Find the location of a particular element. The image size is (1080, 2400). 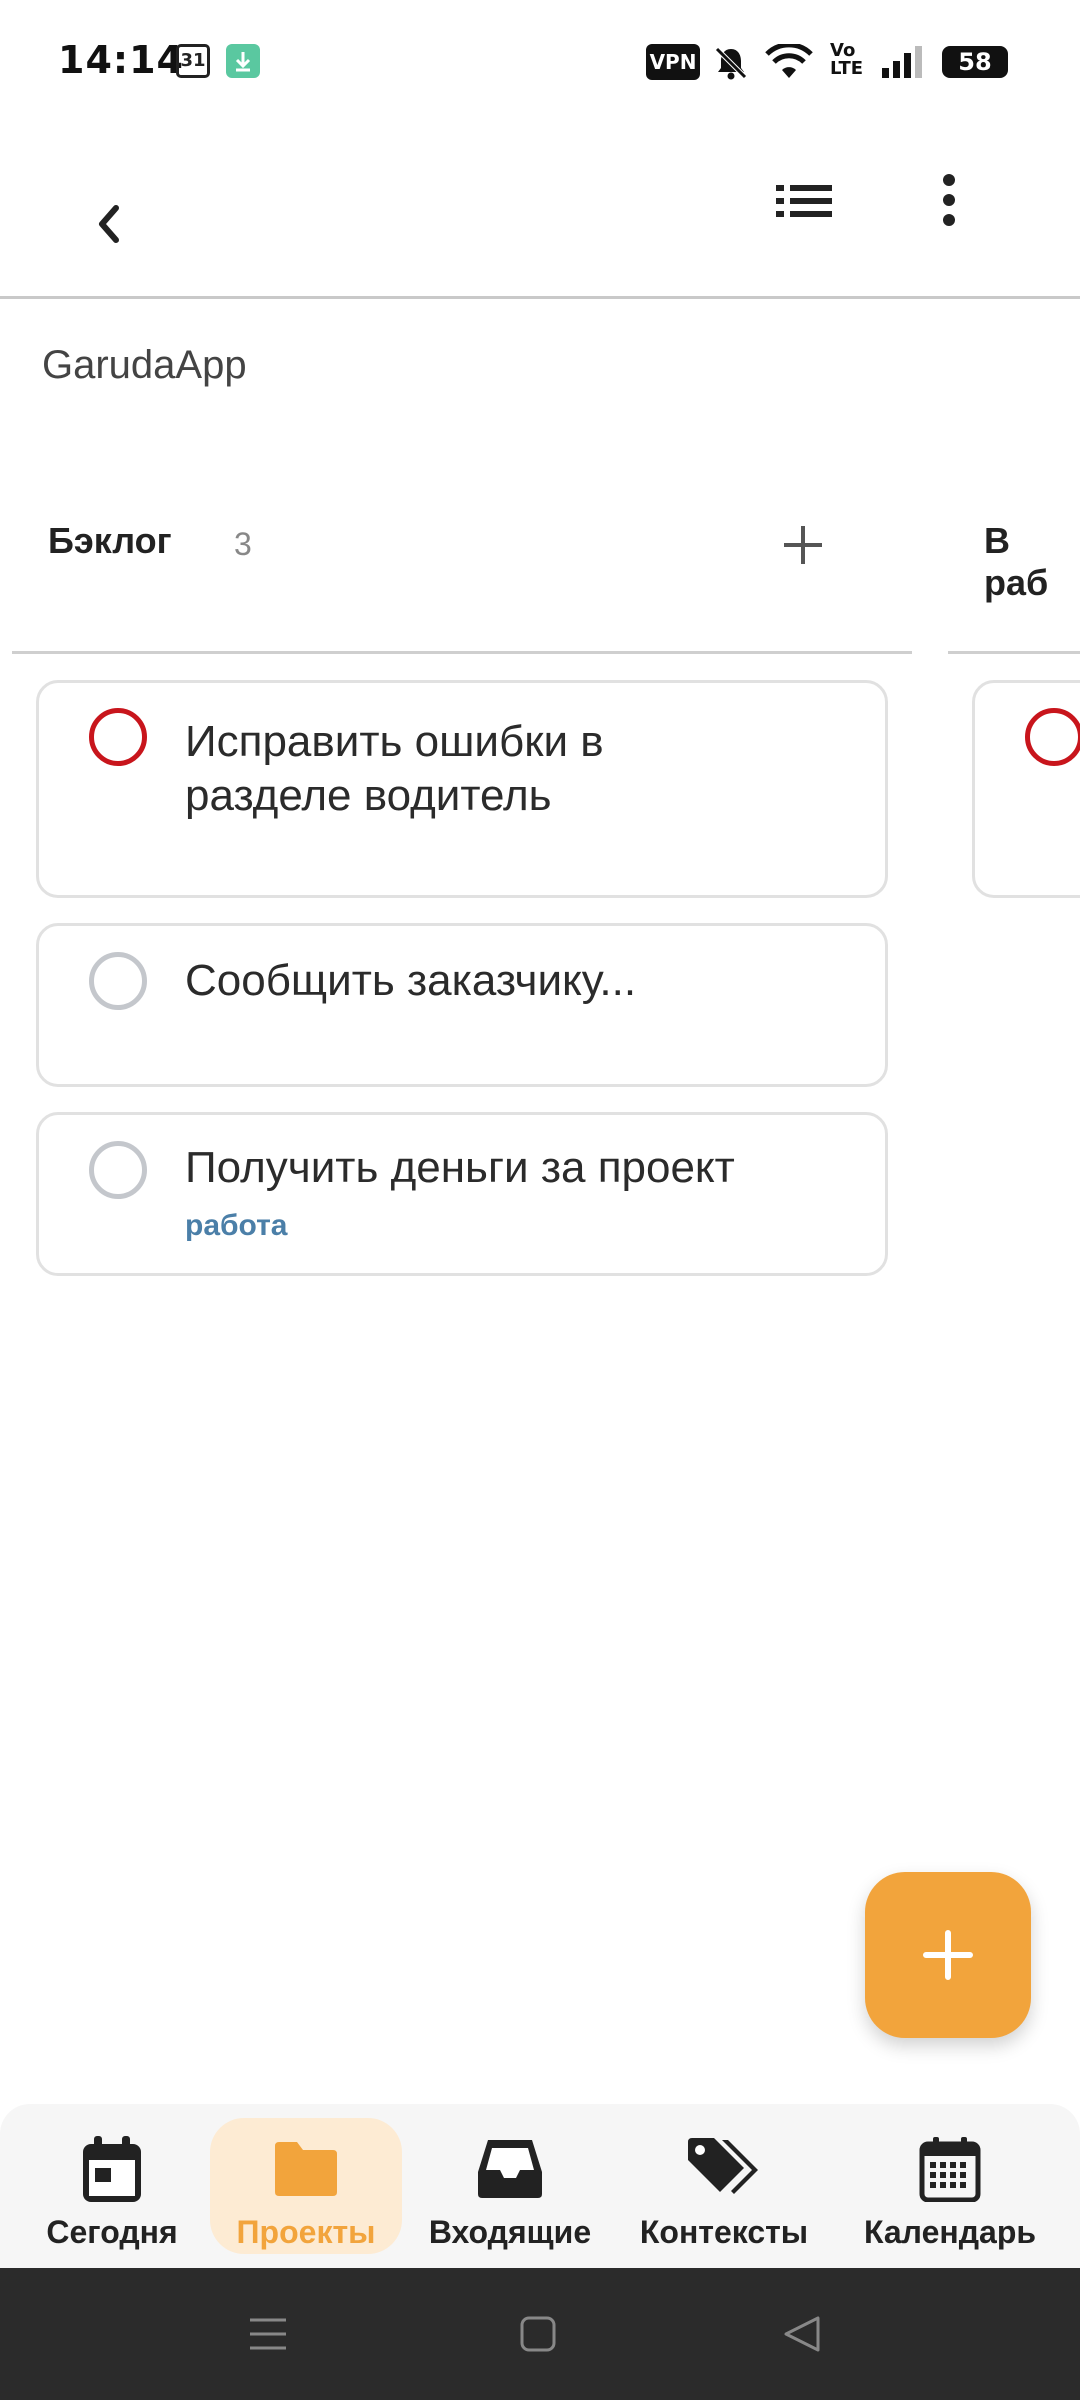

nav-contexts: Контексты is located at coordinates (724, 2186).